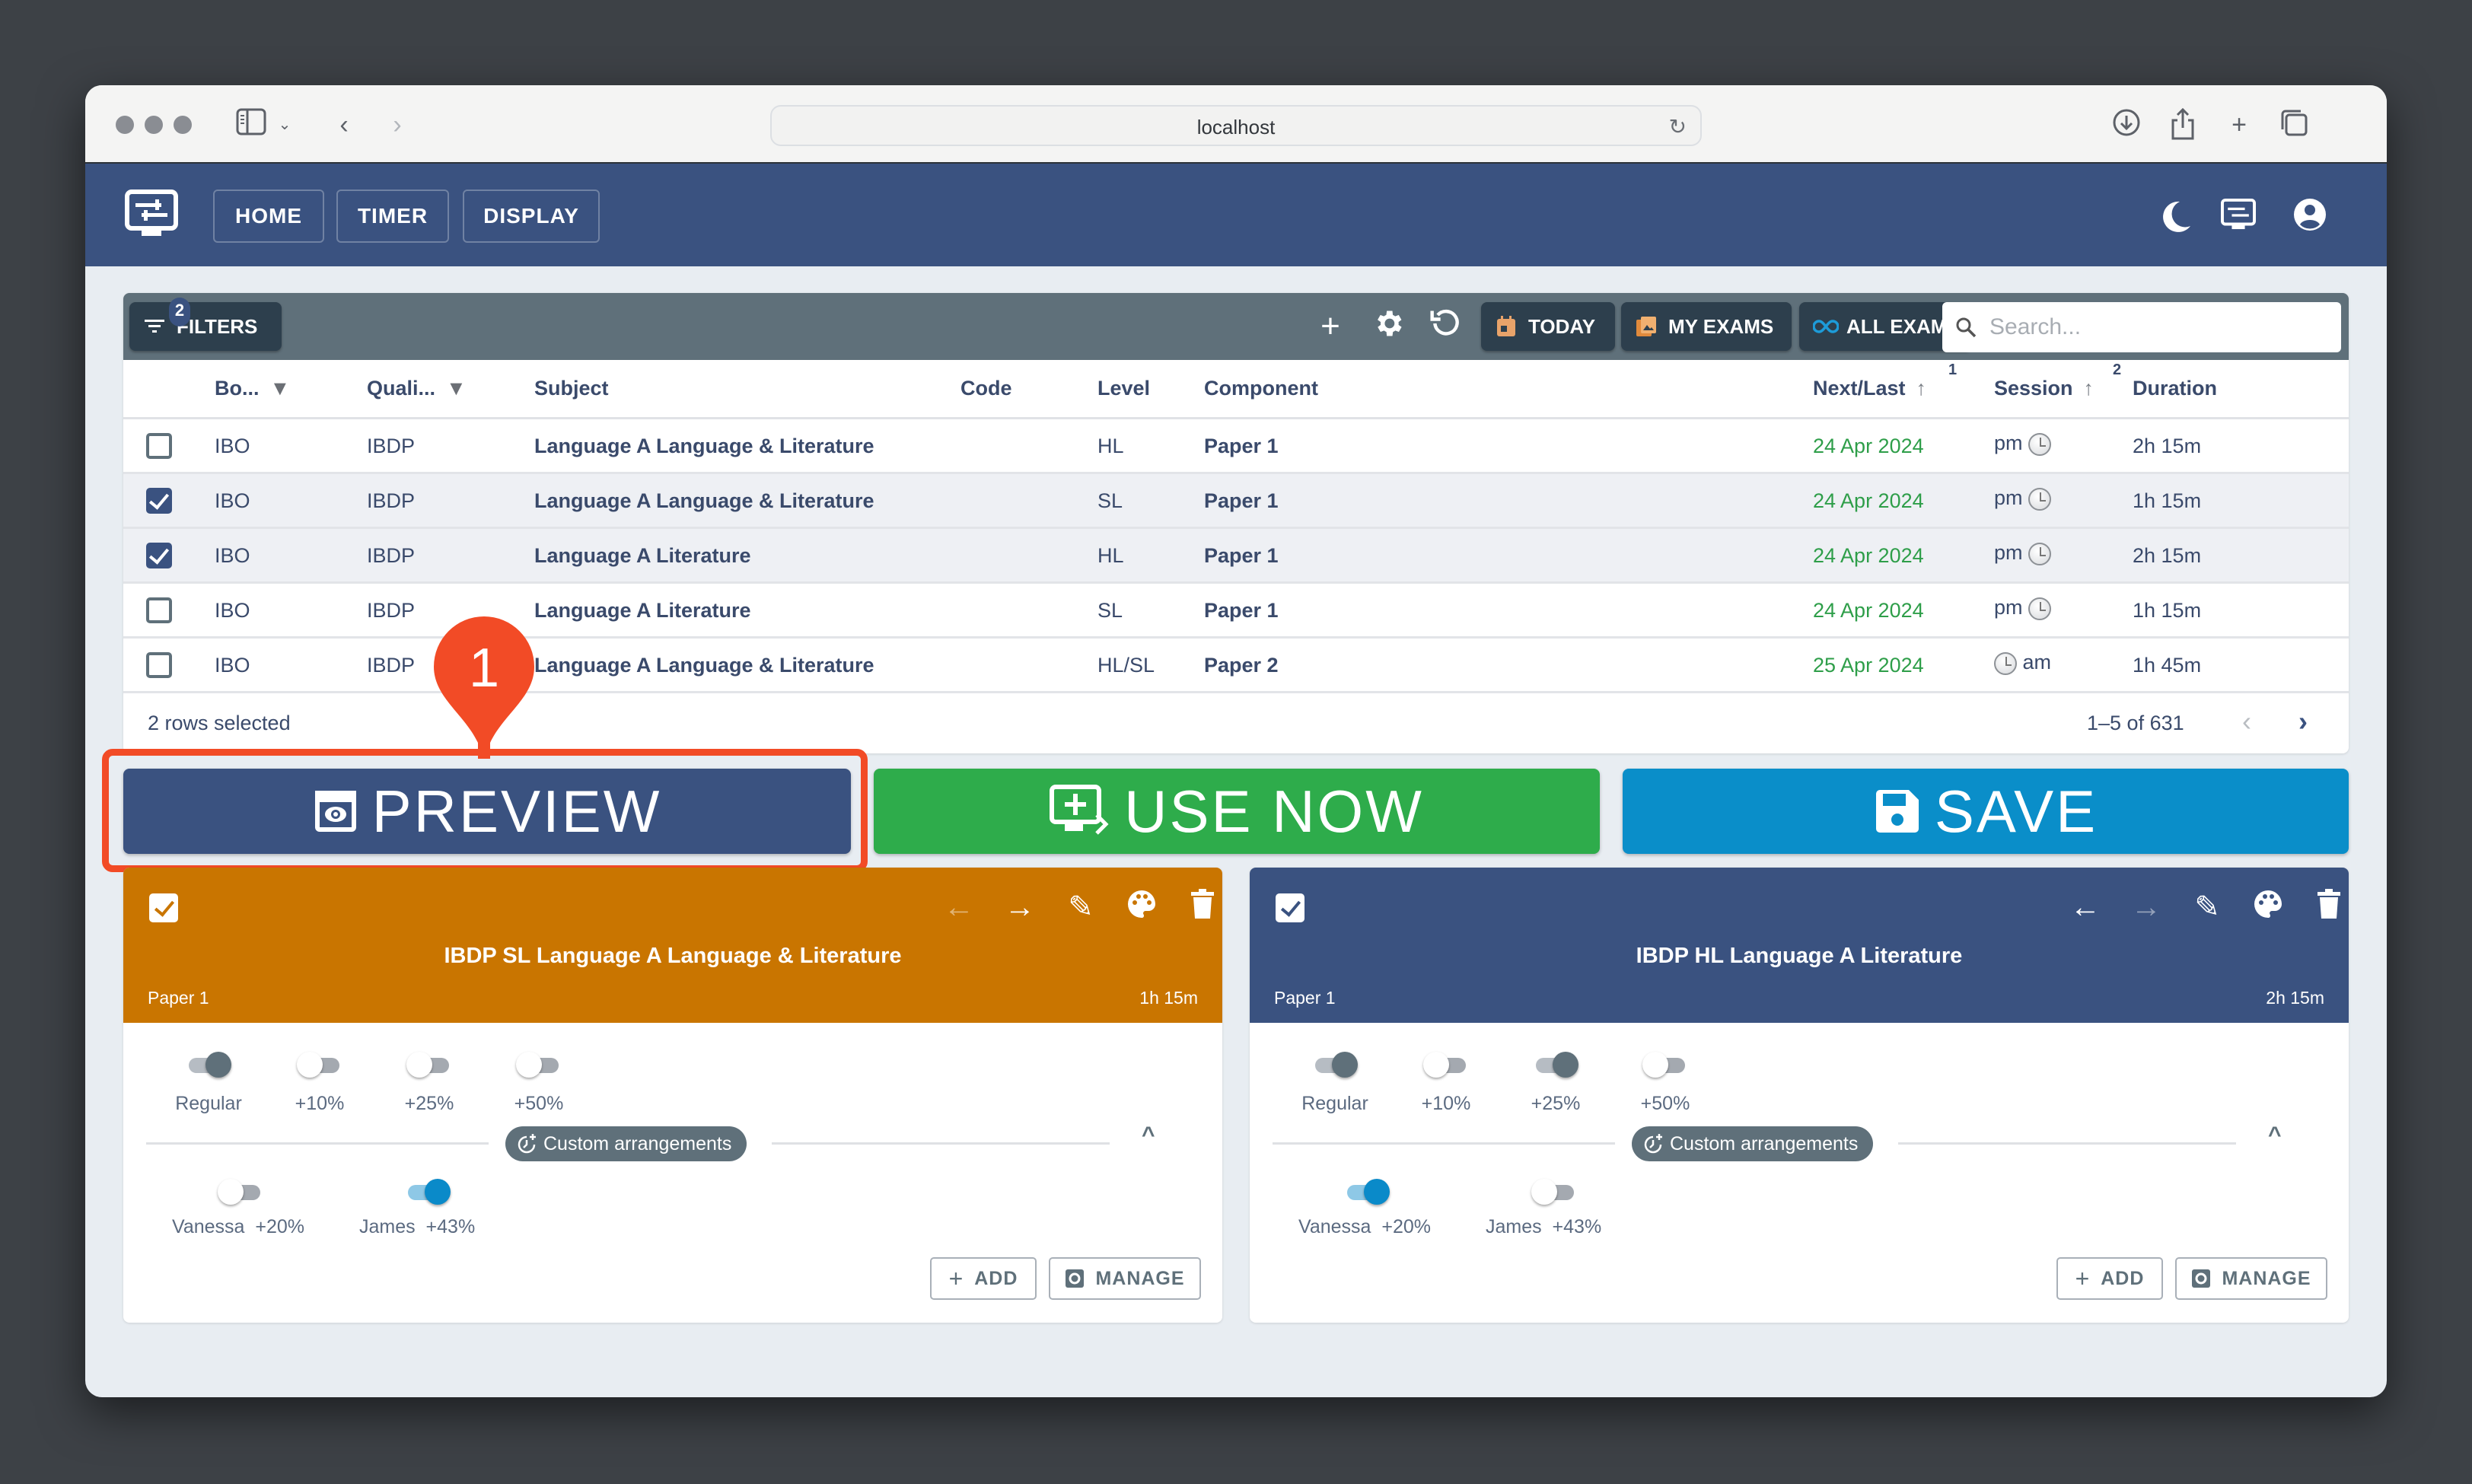  Describe the element at coordinates (2239, 125) in the screenshot. I see `new-tab-icon: +` at that location.